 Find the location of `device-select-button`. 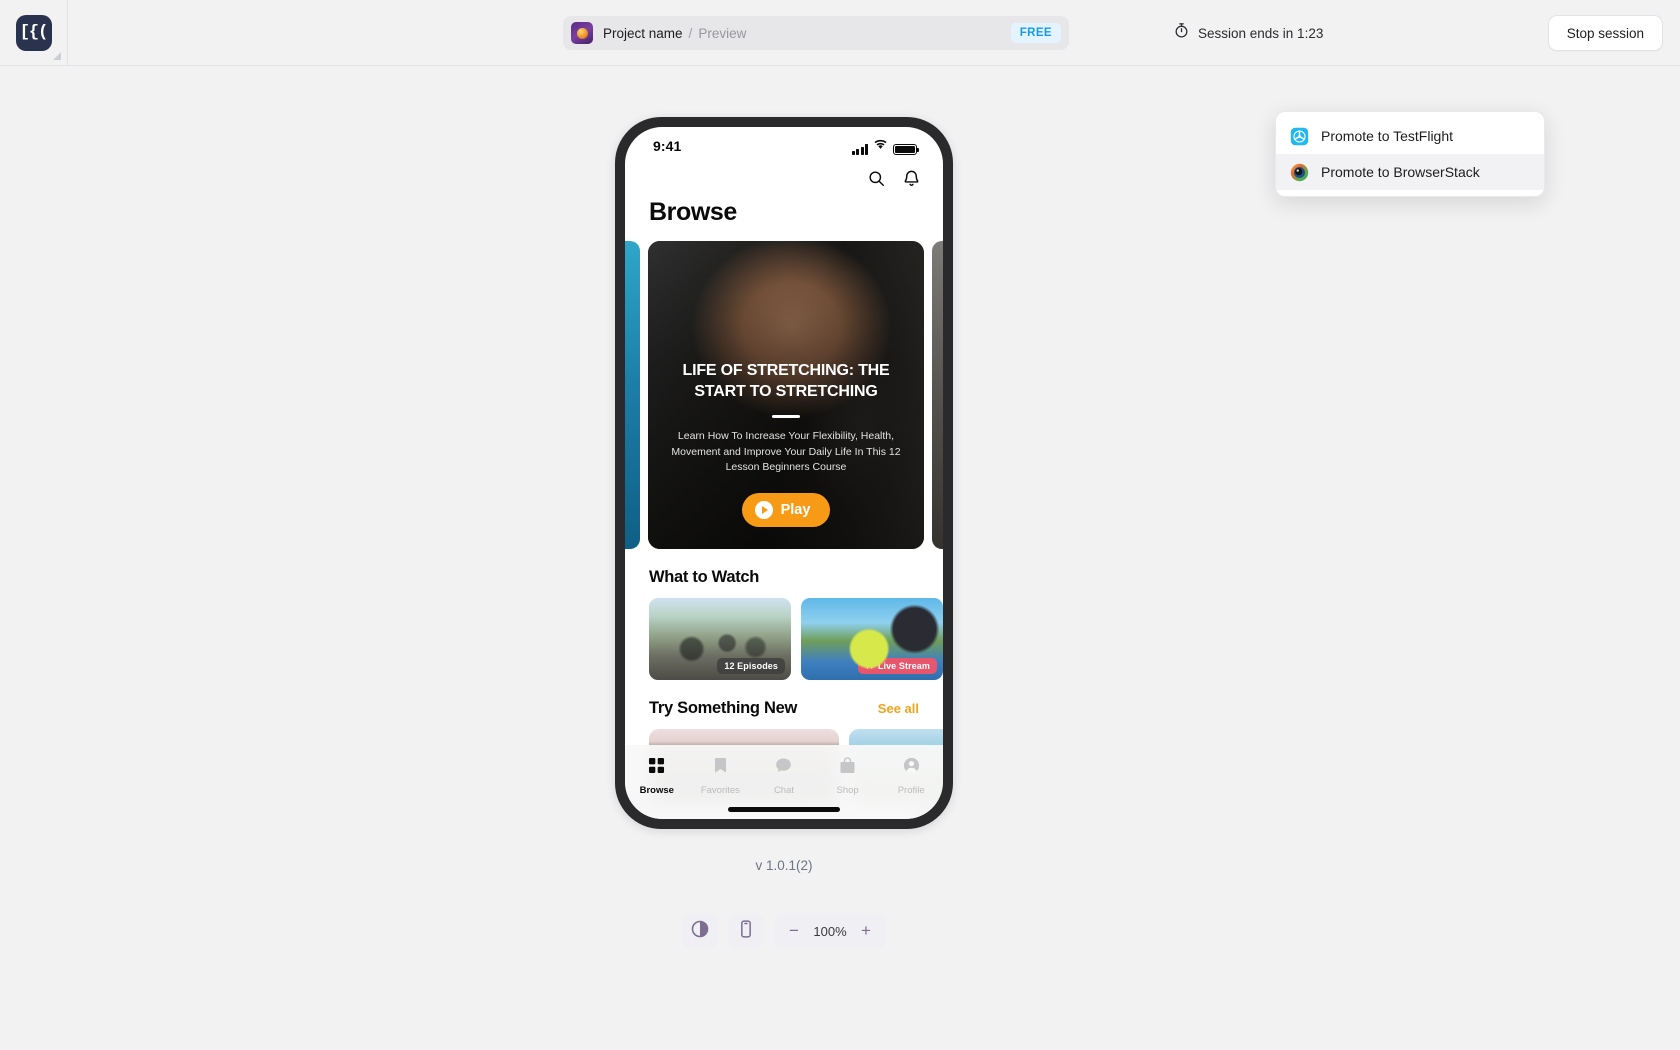

device-select-button is located at coordinates (746, 931).